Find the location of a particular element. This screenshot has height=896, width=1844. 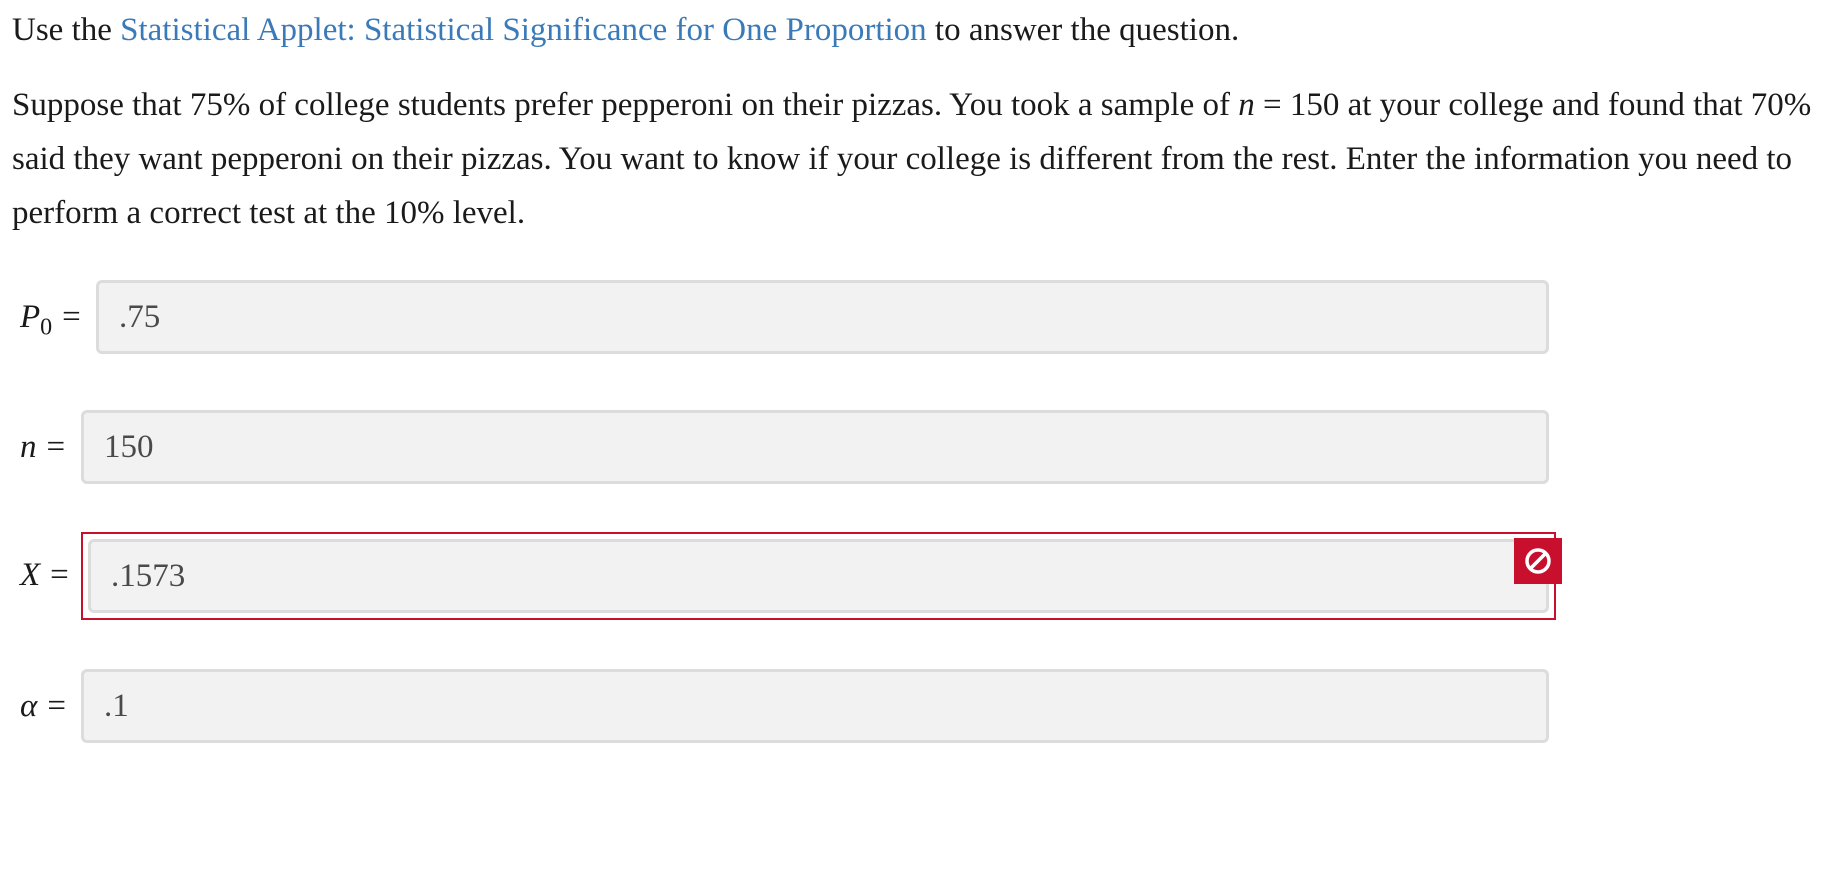

n-row: n = is located at coordinates (922, 447).